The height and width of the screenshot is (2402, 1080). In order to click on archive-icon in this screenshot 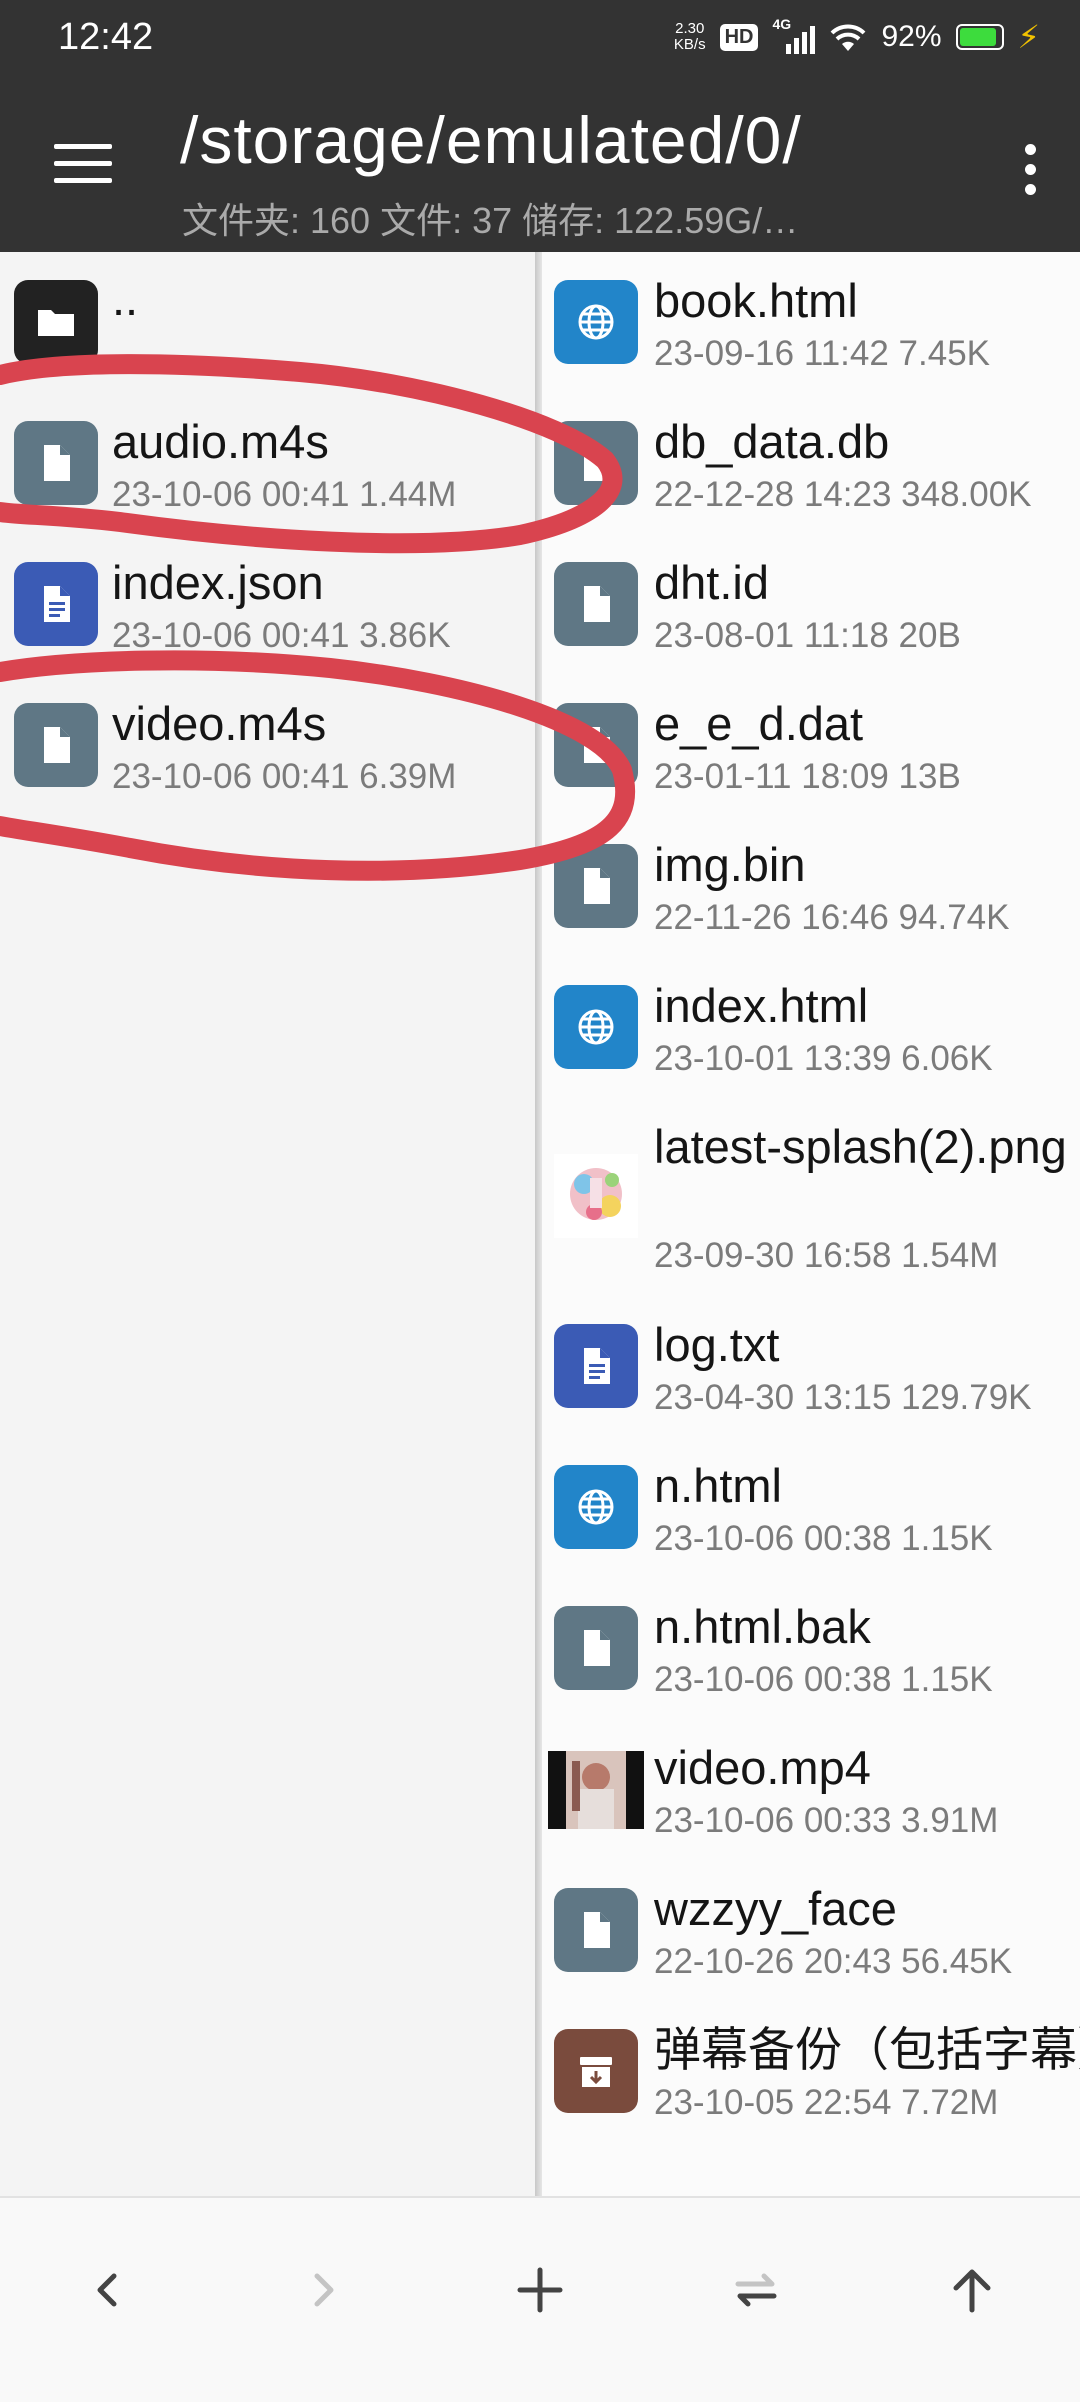, I will do `click(596, 2071)`.